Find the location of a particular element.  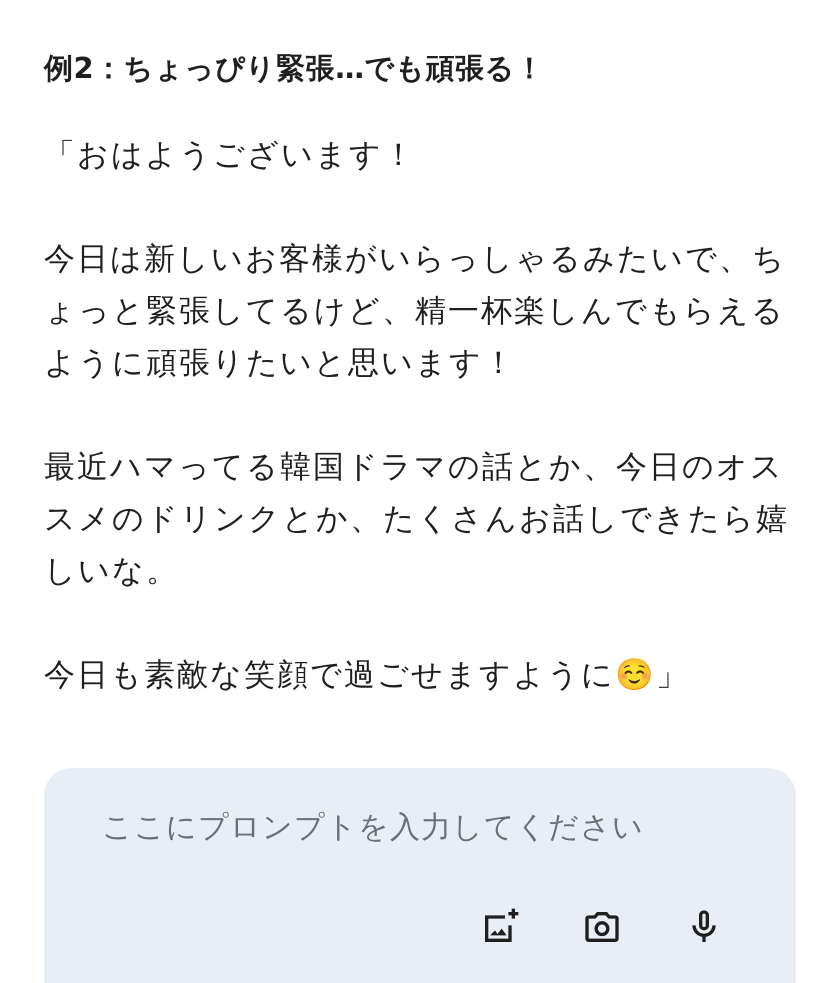

paragraph: 最近ハマってる韓国ドラマの話とか、今日のオススメのドリンクとか、たくさんお話しできたら嬉しいな。 is located at coordinates (417, 519).